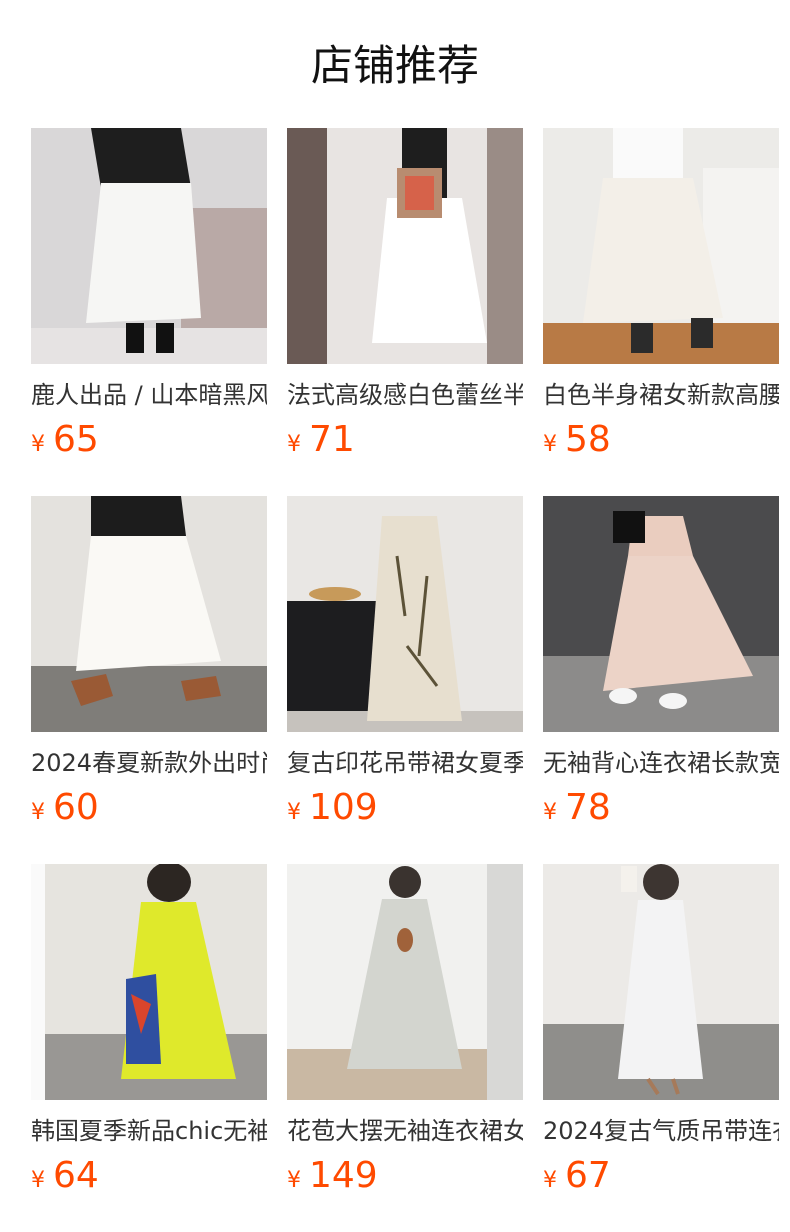  What do you see at coordinates (76, 807) in the screenshot?
I see `price-value: 60` at bounding box center [76, 807].